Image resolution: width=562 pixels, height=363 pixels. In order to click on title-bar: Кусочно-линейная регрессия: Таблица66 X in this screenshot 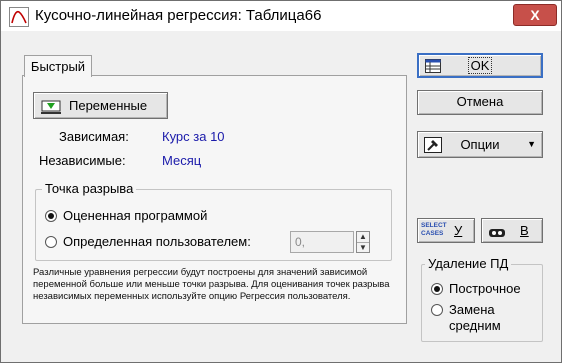, I will do `click(281, 16)`.